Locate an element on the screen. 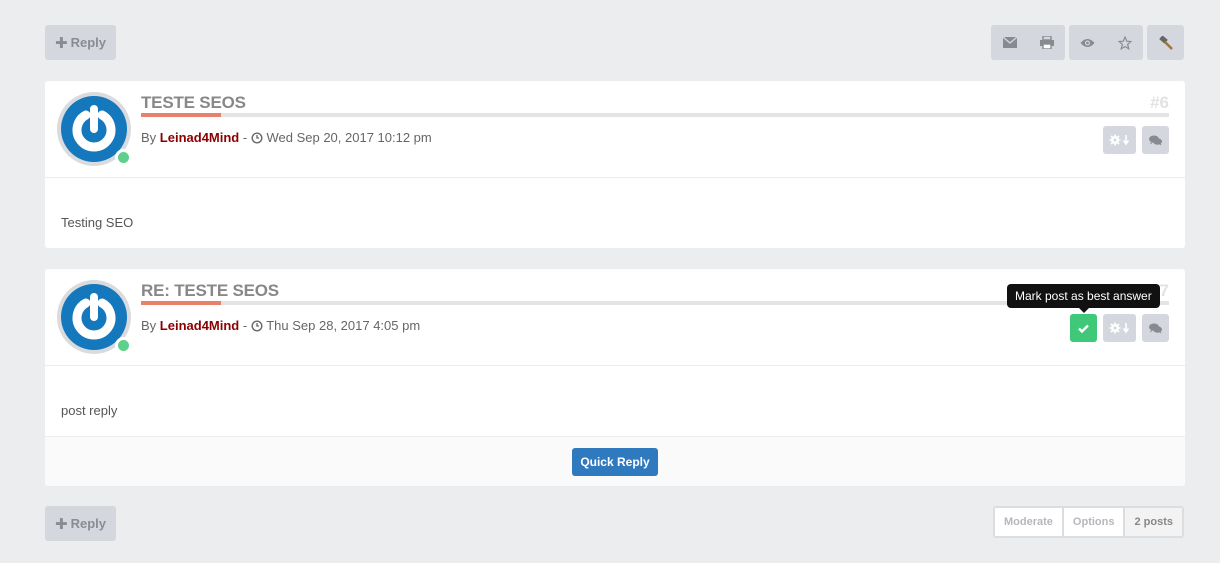 This screenshot has width=1220, height=563. reply-button-bottom: ✚ Reply is located at coordinates (80, 523).